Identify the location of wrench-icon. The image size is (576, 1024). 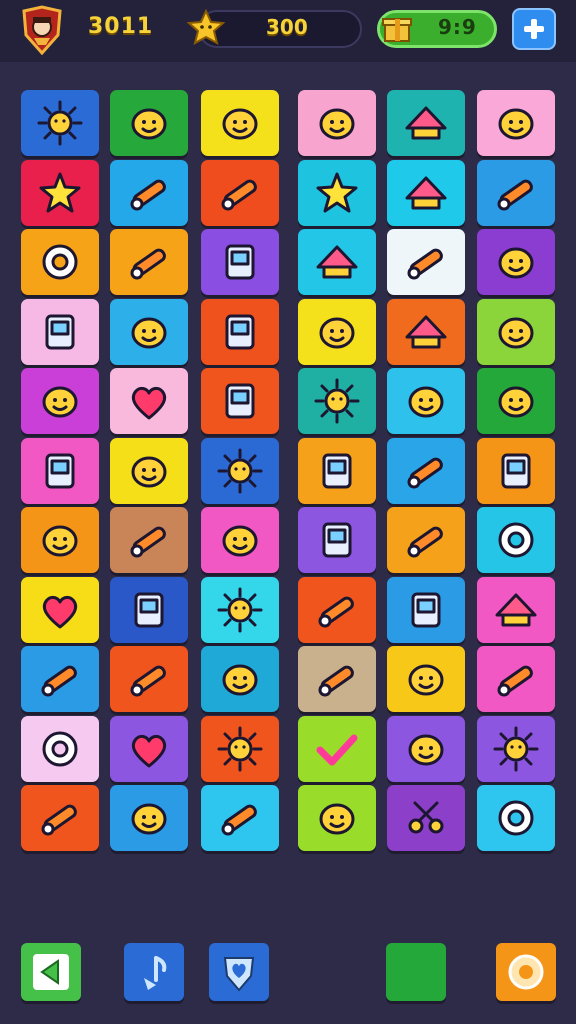
(239, 195).